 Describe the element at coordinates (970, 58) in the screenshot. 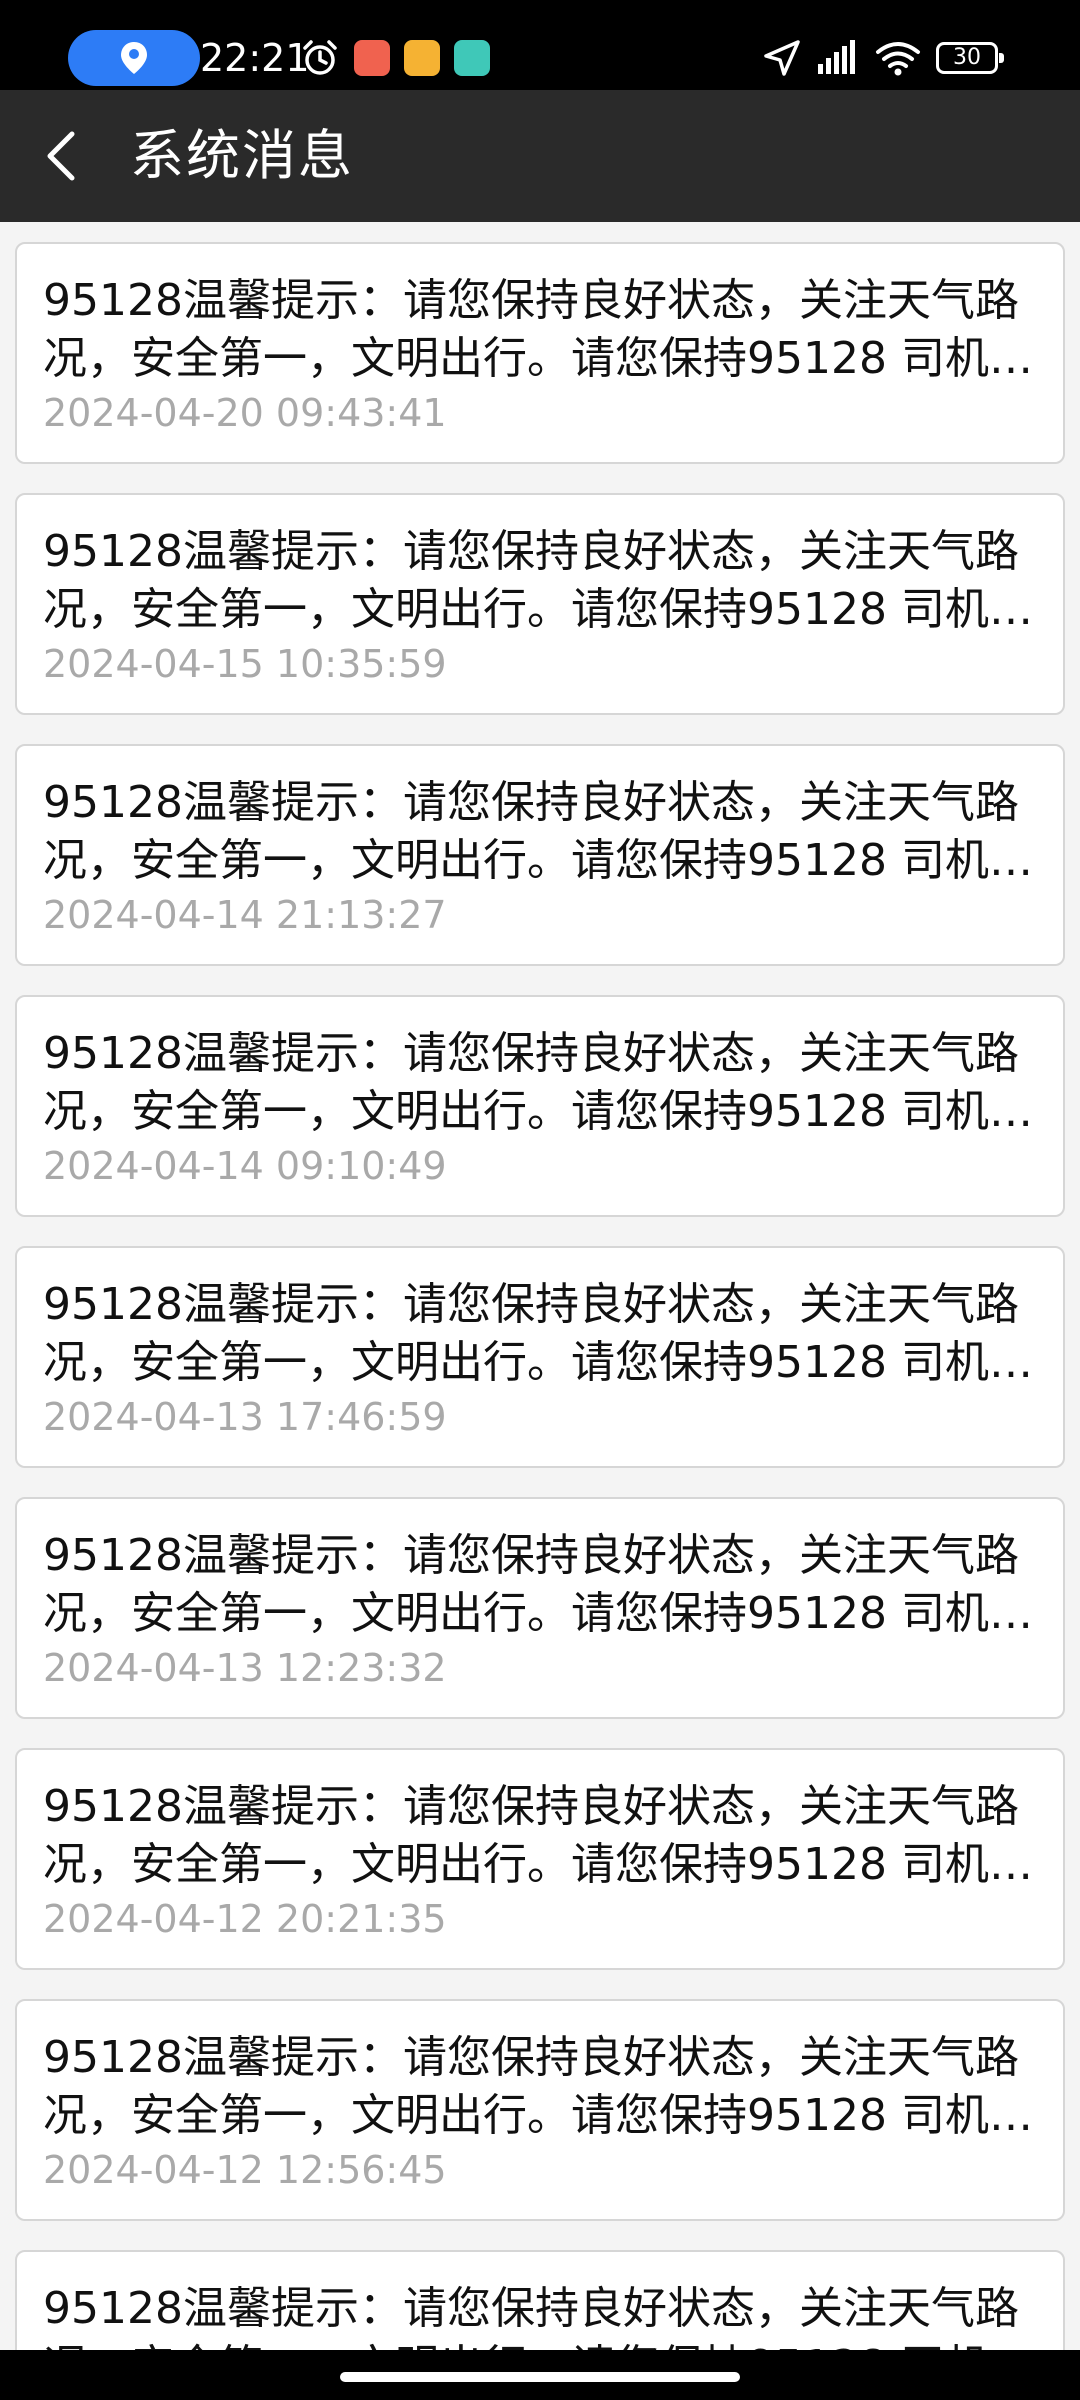

I see `battery-icon: 30` at that location.